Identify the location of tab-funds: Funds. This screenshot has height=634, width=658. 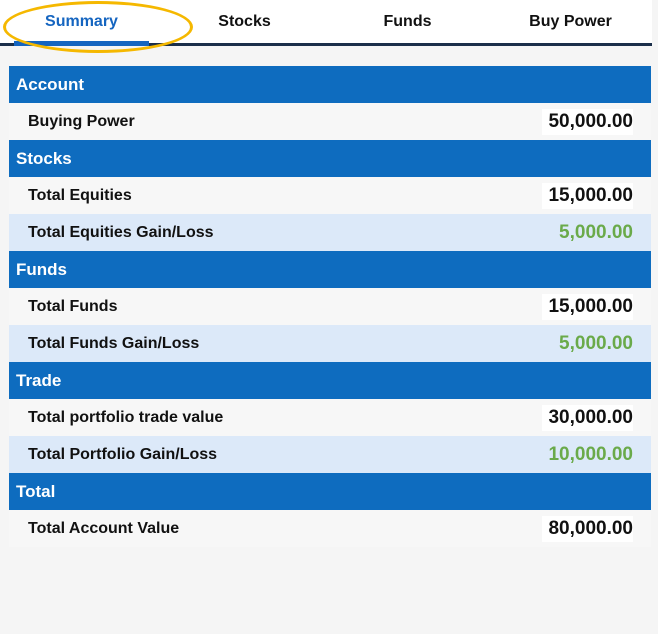
(407, 21).